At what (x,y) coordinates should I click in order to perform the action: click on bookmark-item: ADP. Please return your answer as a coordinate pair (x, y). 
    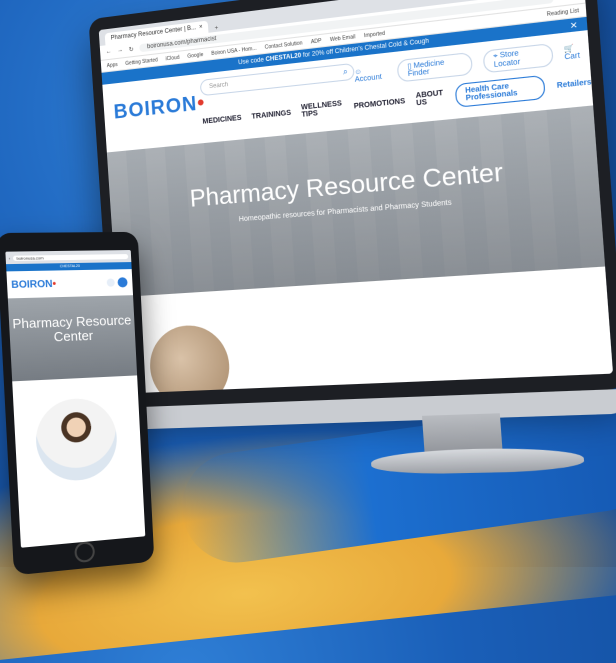
    Looking at the image, I should click on (316, 41).